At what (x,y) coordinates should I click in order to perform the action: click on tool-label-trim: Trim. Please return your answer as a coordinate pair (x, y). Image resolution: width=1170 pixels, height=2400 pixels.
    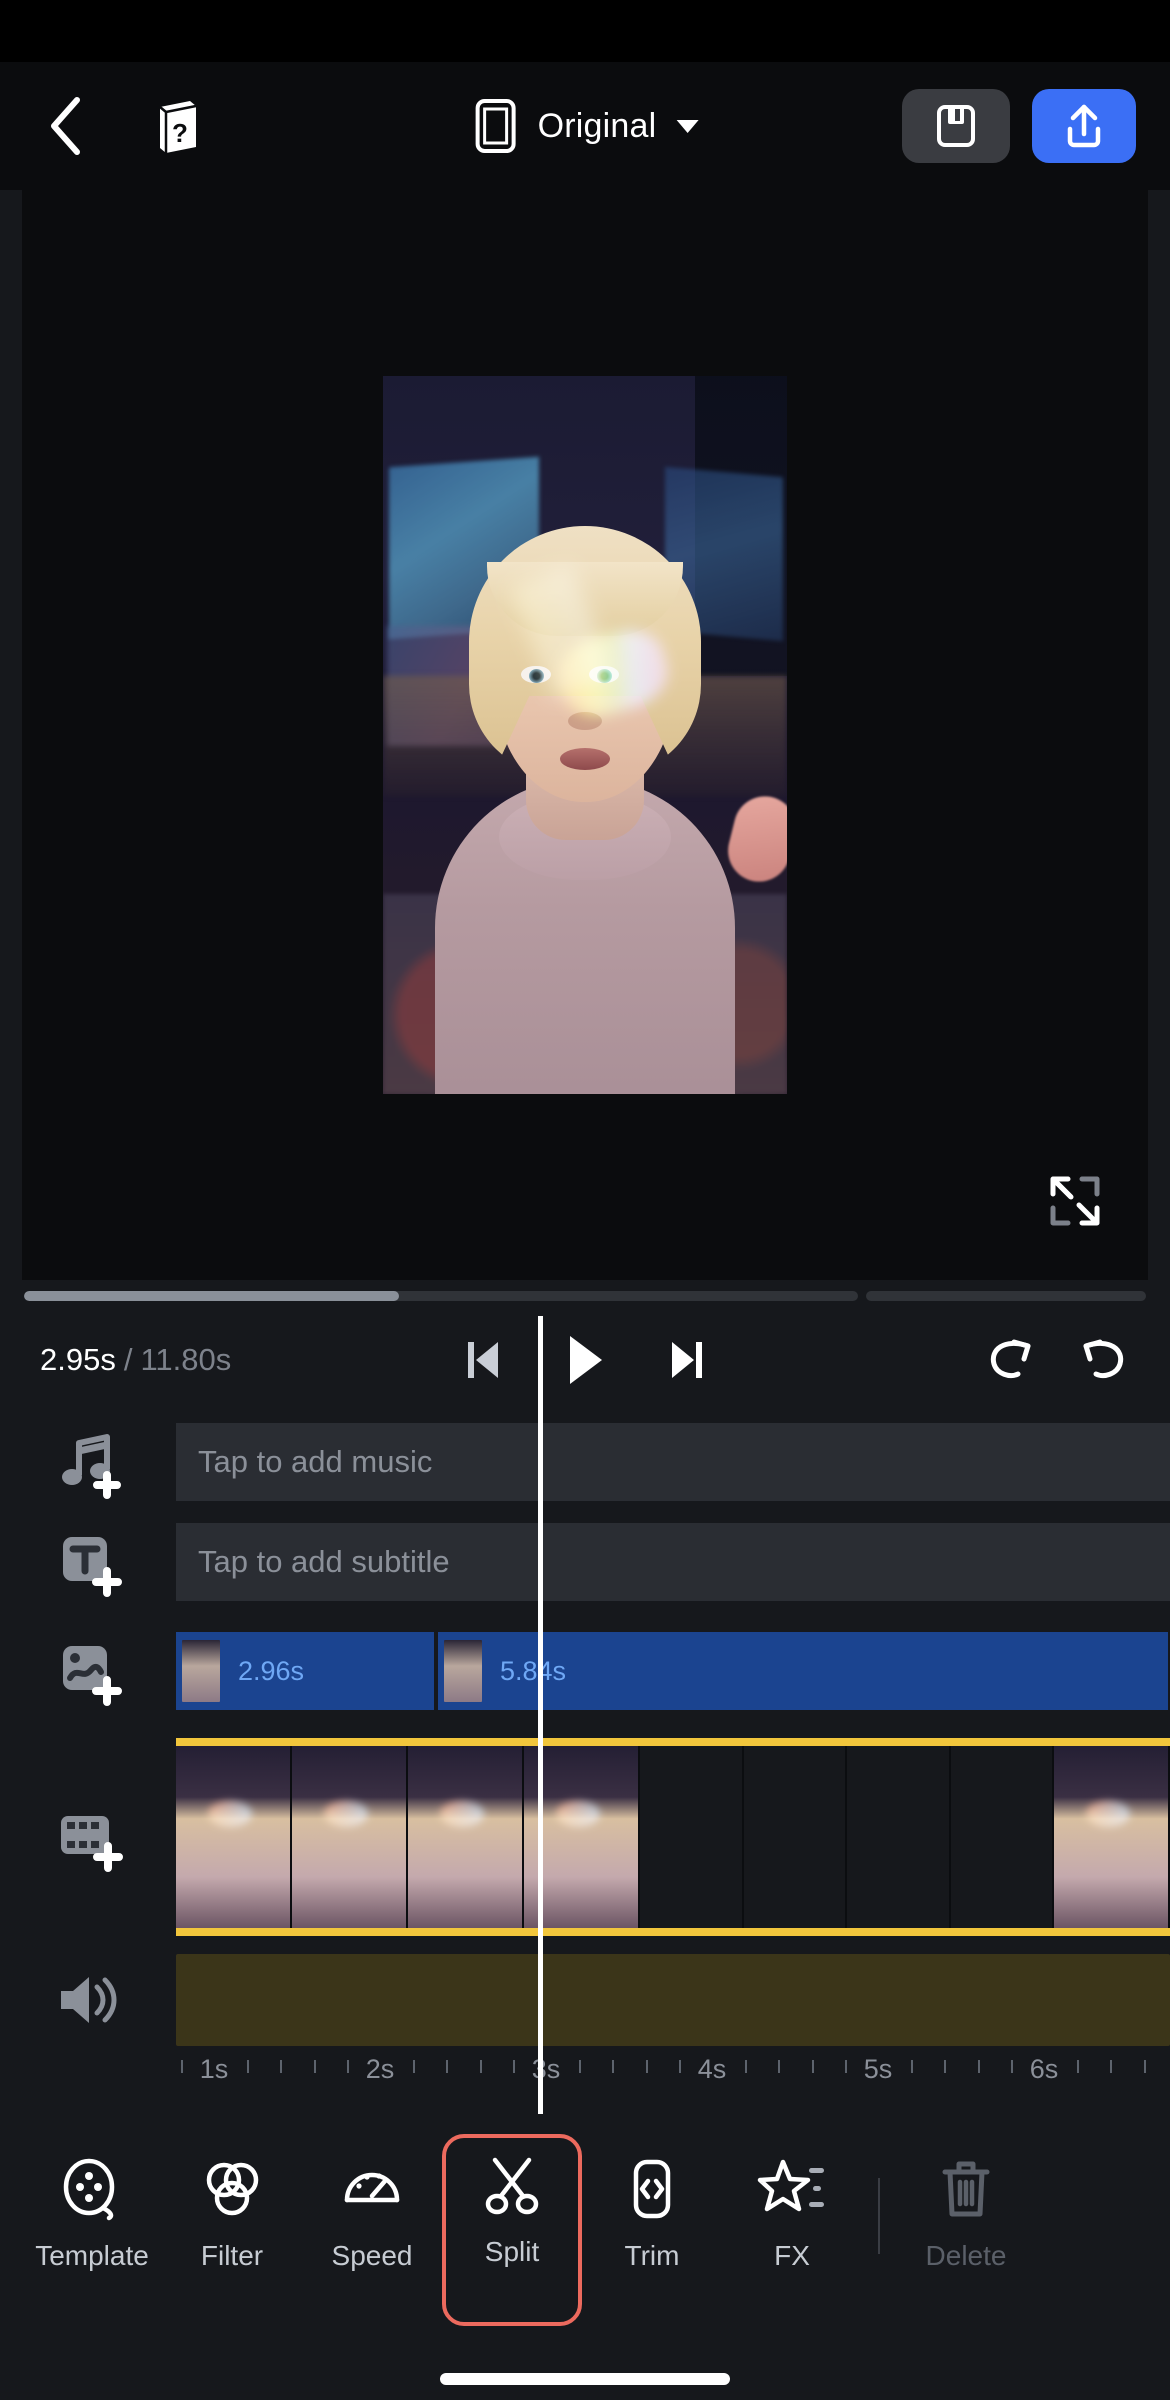
    Looking at the image, I should click on (652, 2255).